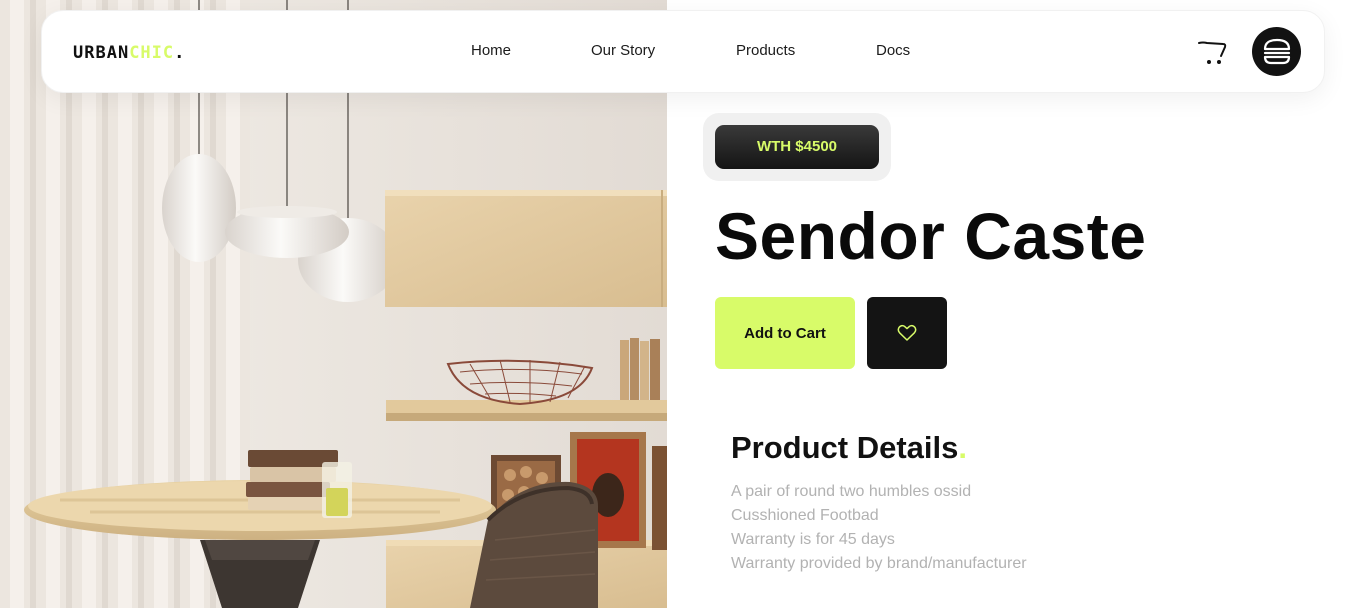 The width and height of the screenshot is (1366, 608). I want to click on price-badge: WTH $4500, so click(797, 147).